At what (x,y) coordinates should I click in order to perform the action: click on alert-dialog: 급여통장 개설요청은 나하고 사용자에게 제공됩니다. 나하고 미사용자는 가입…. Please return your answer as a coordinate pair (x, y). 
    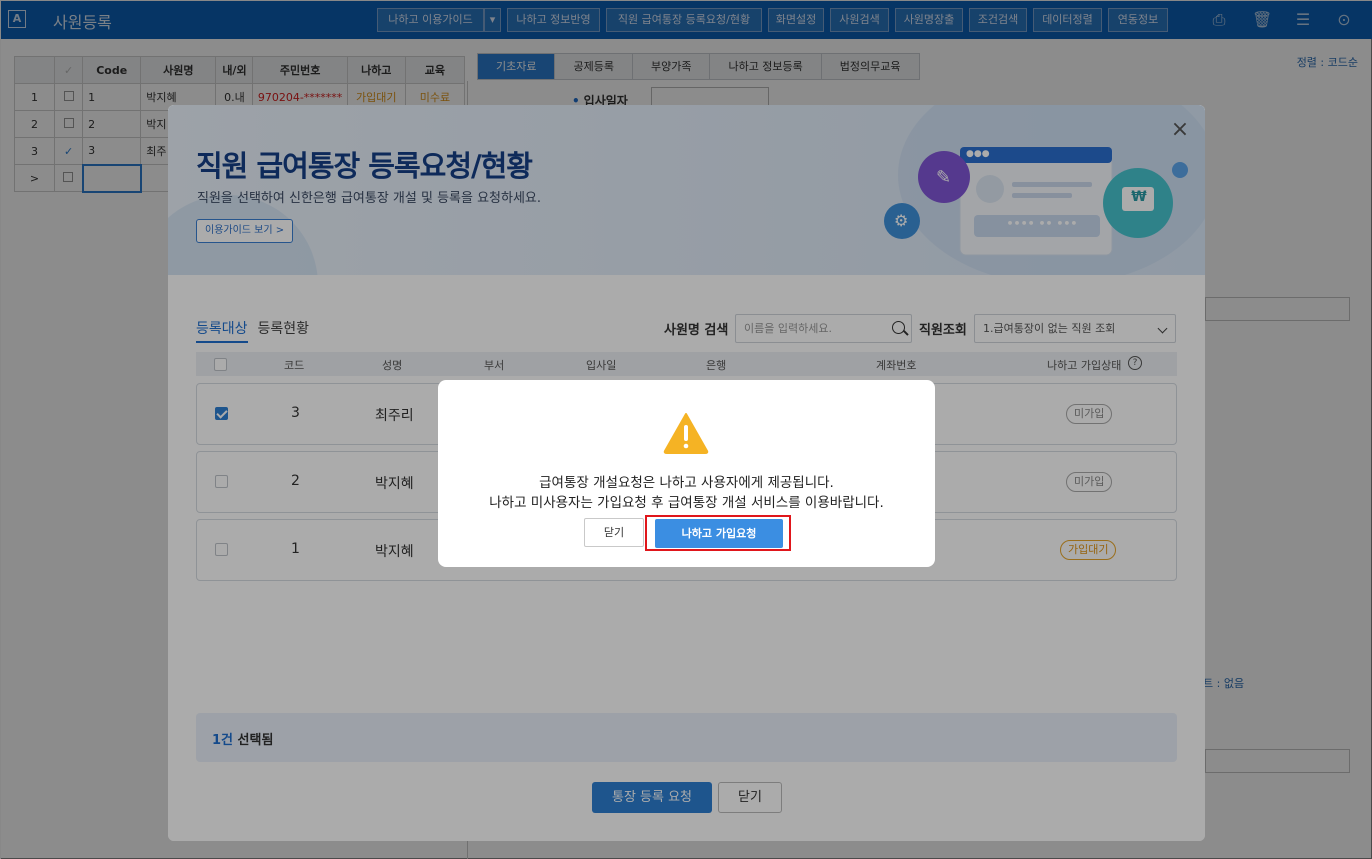
    Looking at the image, I should click on (686, 473).